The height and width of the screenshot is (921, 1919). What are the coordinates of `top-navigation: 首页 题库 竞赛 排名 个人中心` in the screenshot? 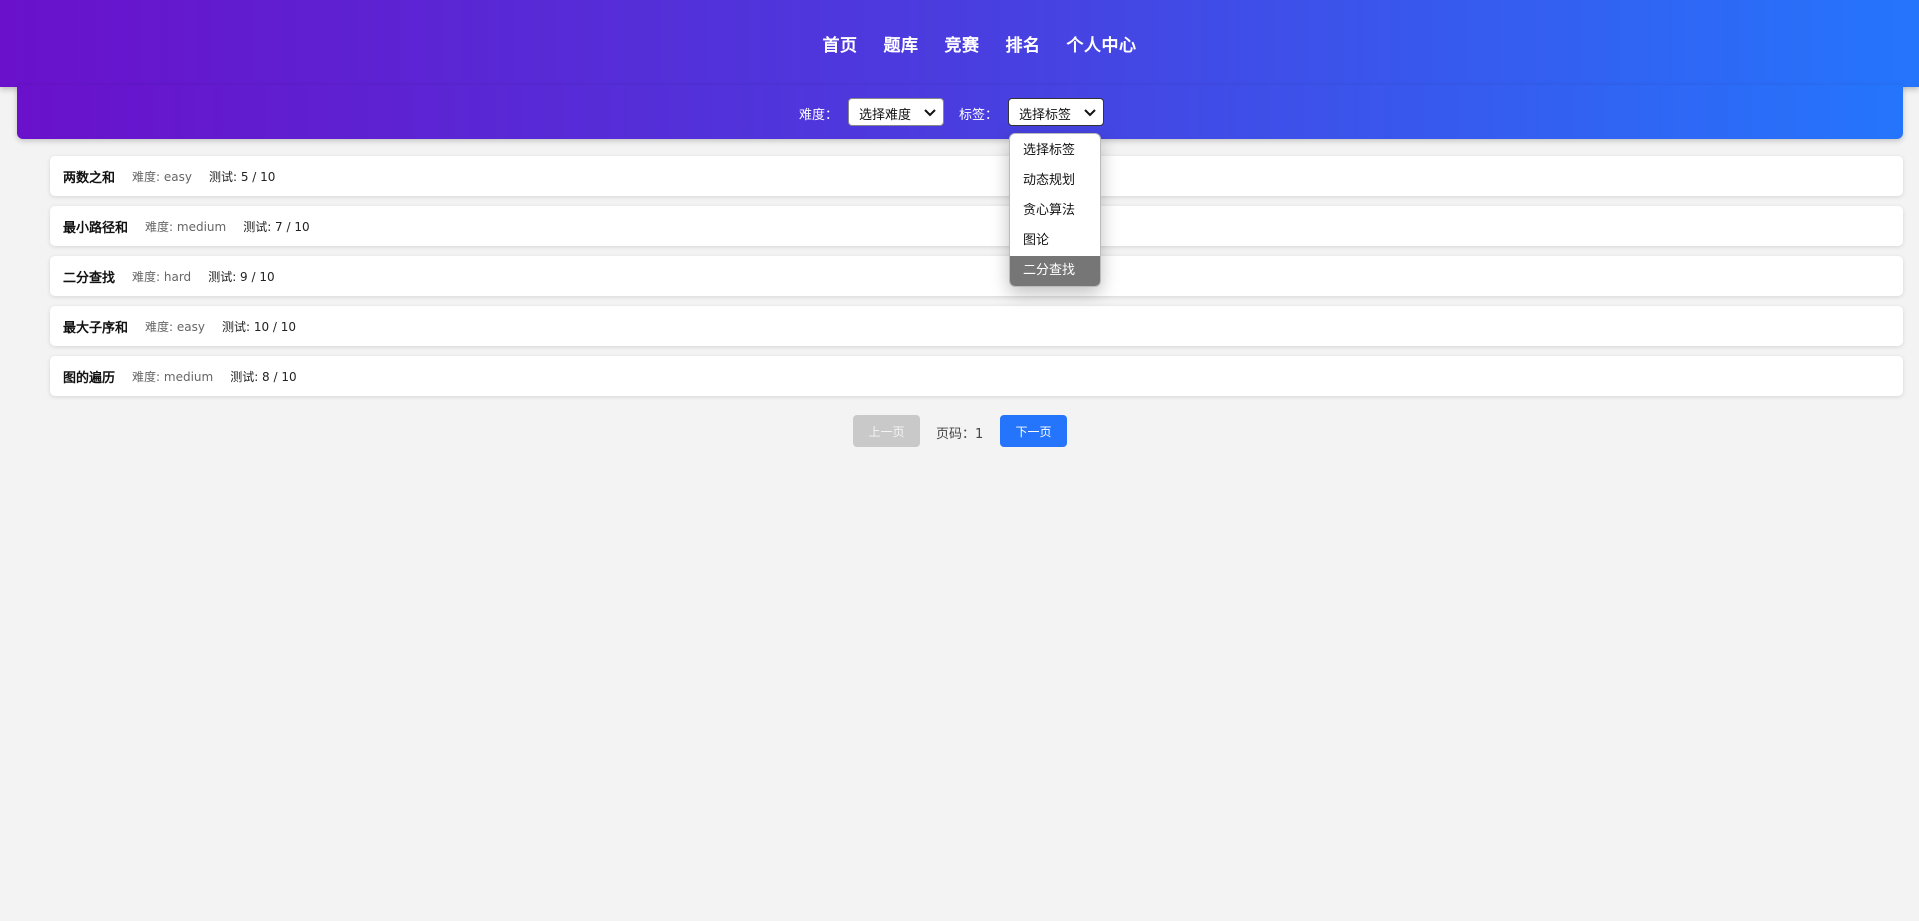 It's located at (959, 43).